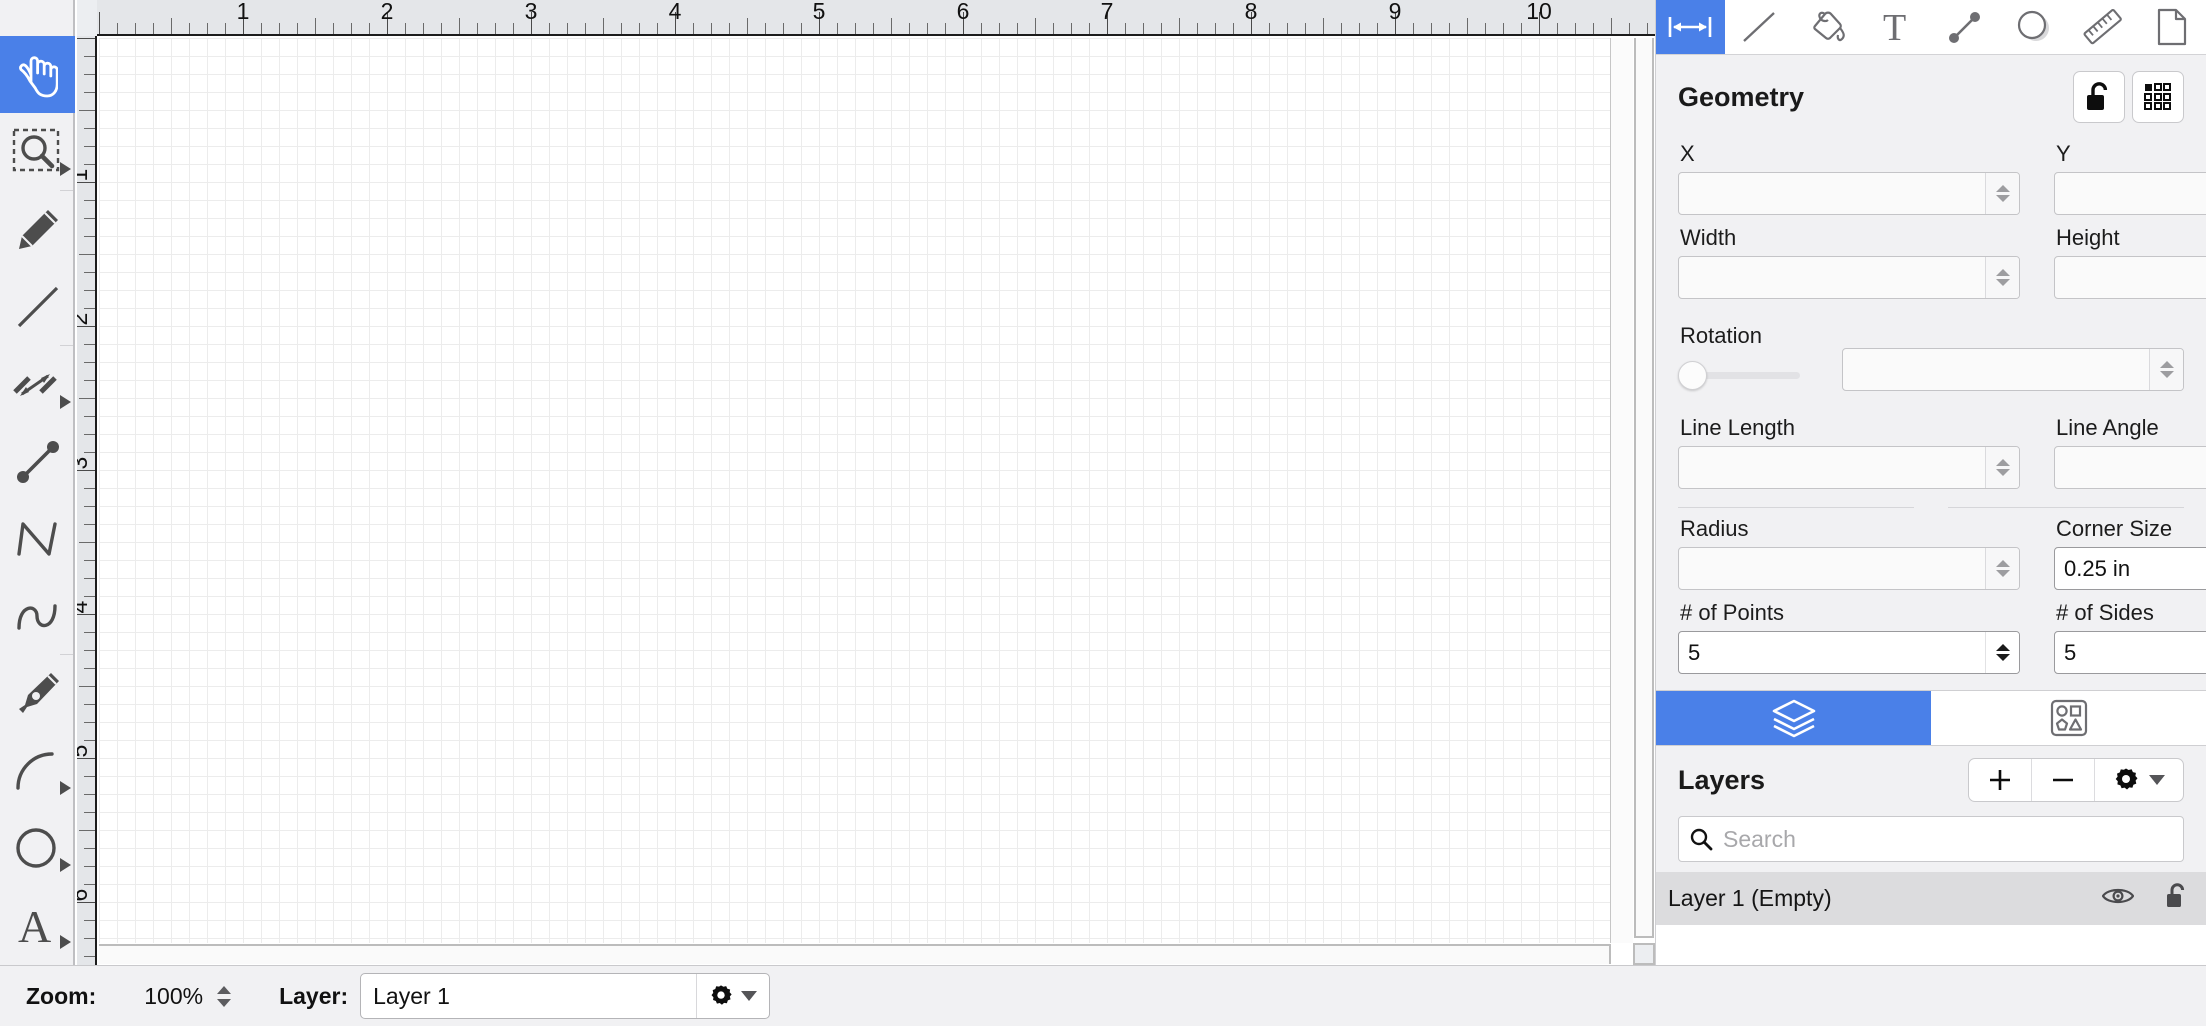 The height and width of the screenshot is (1026, 2206). Describe the element at coordinates (1832, 193) in the screenshot. I see `input-x` at that location.